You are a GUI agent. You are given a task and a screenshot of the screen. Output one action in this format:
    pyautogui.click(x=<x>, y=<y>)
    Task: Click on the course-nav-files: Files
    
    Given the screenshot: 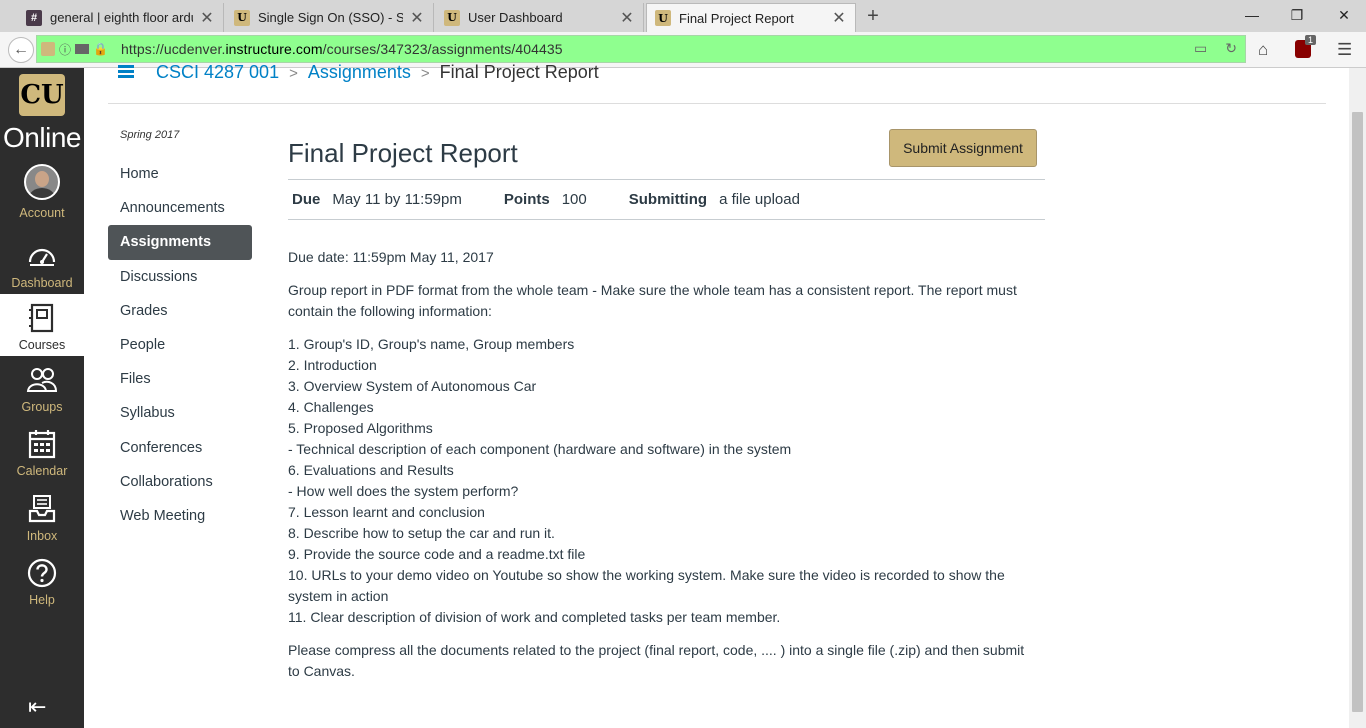 What is the action you would take?
    pyautogui.click(x=180, y=379)
    